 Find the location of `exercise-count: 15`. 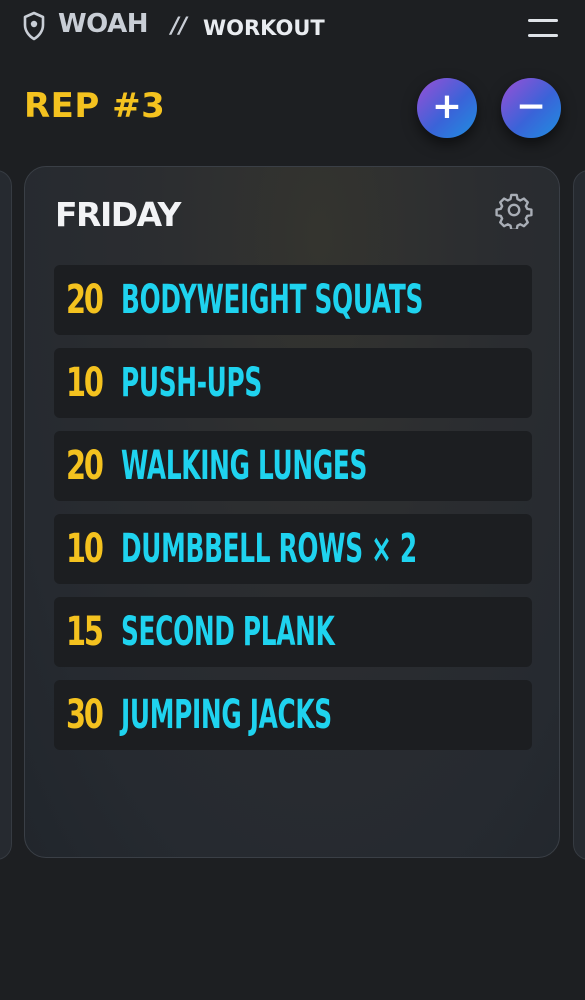

exercise-count: 15 is located at coordinates (85, 632).